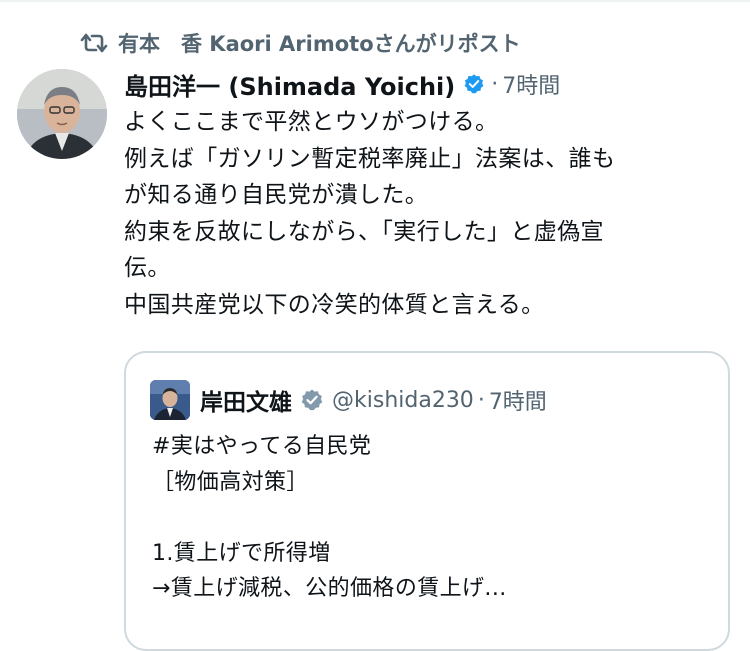 This screenshot has height=651, width=750. Describe the element at coordinates (375, 1) in the screenshot. I see `top-divider` at that location.